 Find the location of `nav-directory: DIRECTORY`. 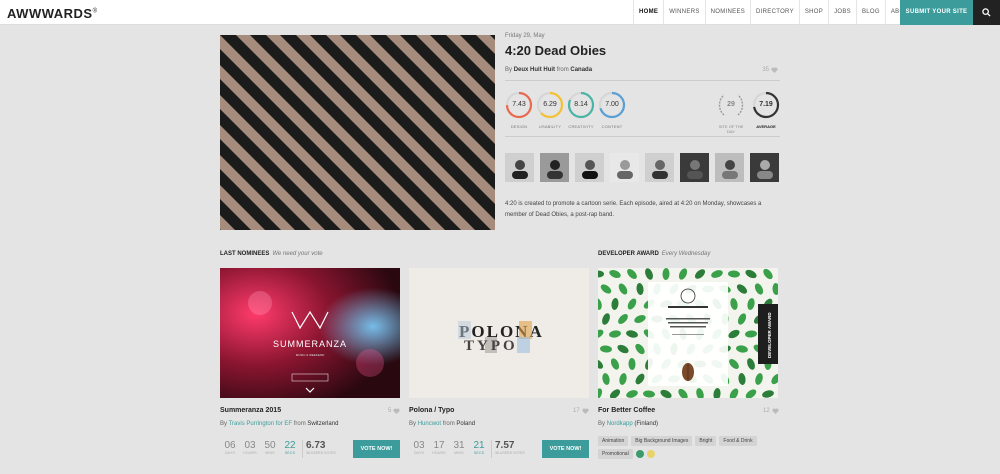

nav-directory: DIRECTORY is located at coordinates (774, 12).